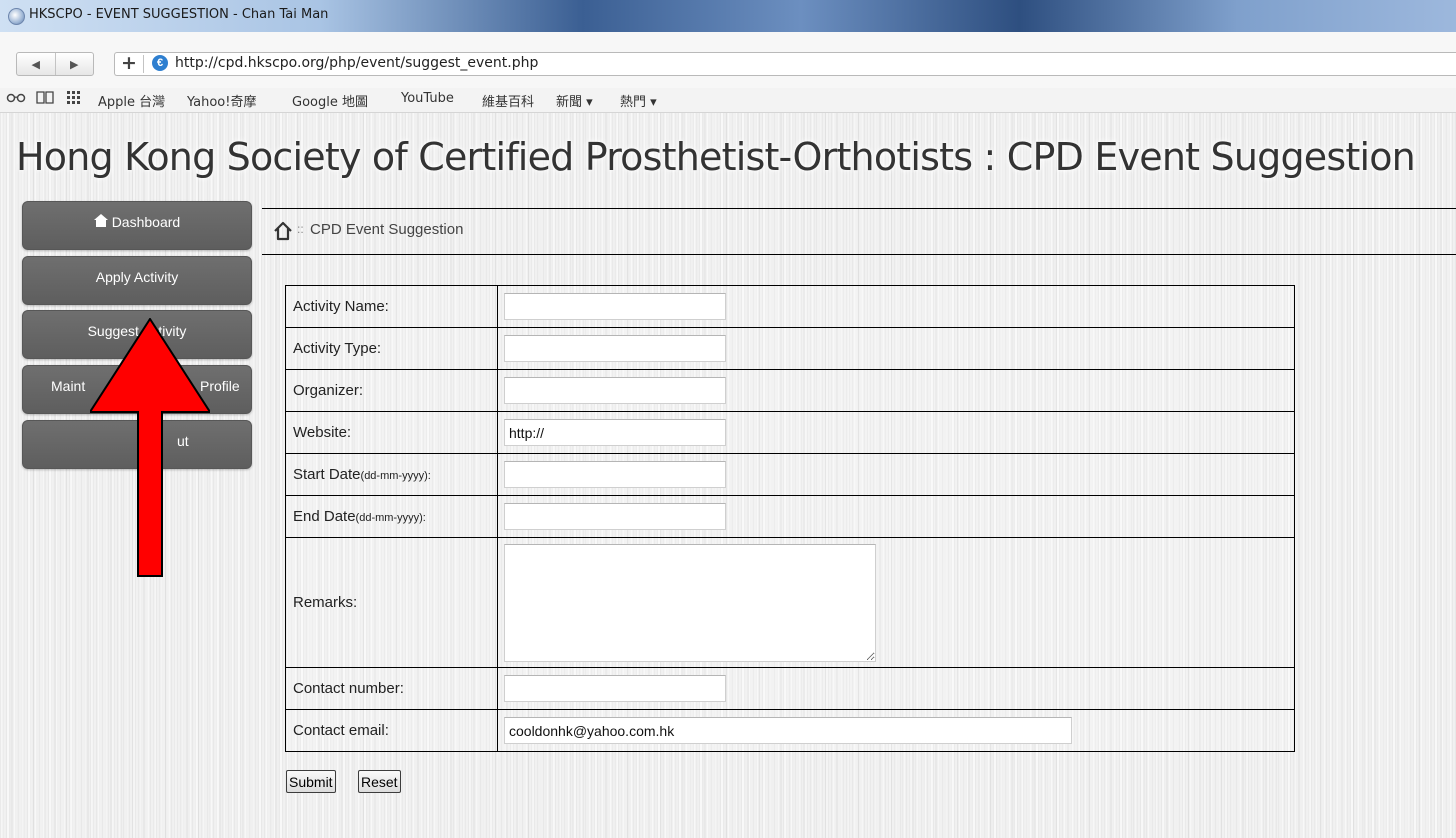 The width and height of the screenshot is (1456, 838). I want to click on start-date-label: Start Date(dd-mm-yyyy):, so click(391, 474).